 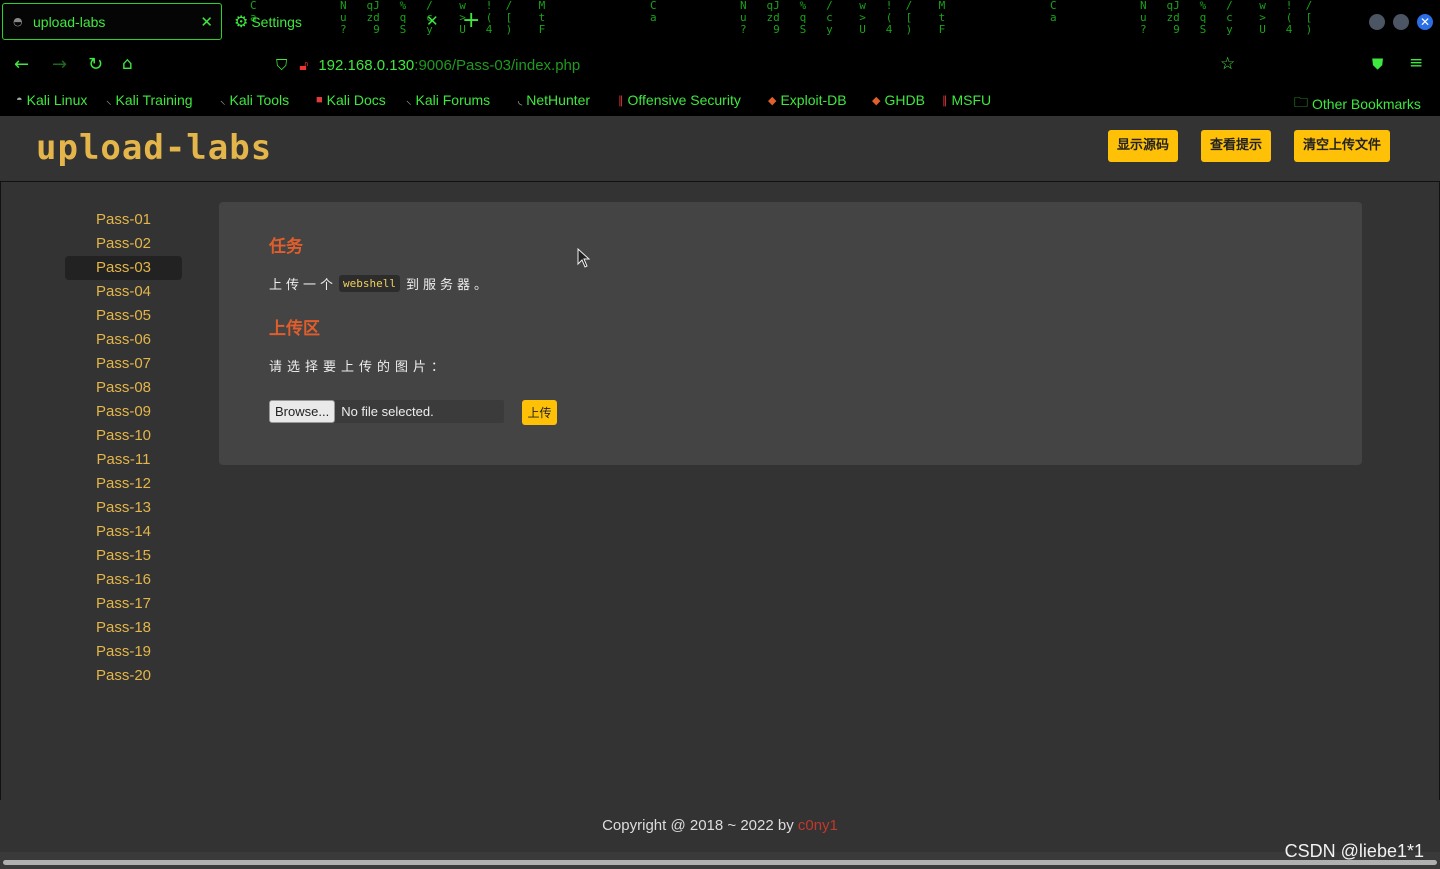 I want to click on bookmark-star-icon: ☆, so click(x=1227, y=64).